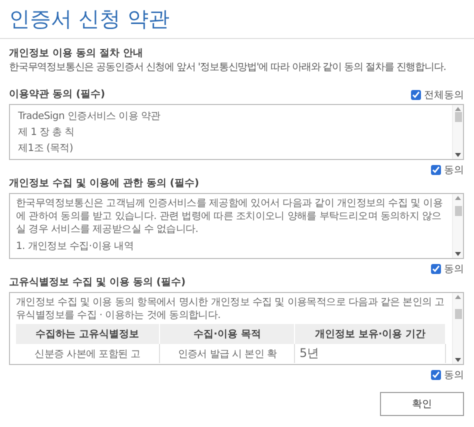  What do you see at coordinates (76, 54) in the screenshot?
I see `section-heading: 개인정보 이용 동의 절차 안내` at bounding box center [76, 54].